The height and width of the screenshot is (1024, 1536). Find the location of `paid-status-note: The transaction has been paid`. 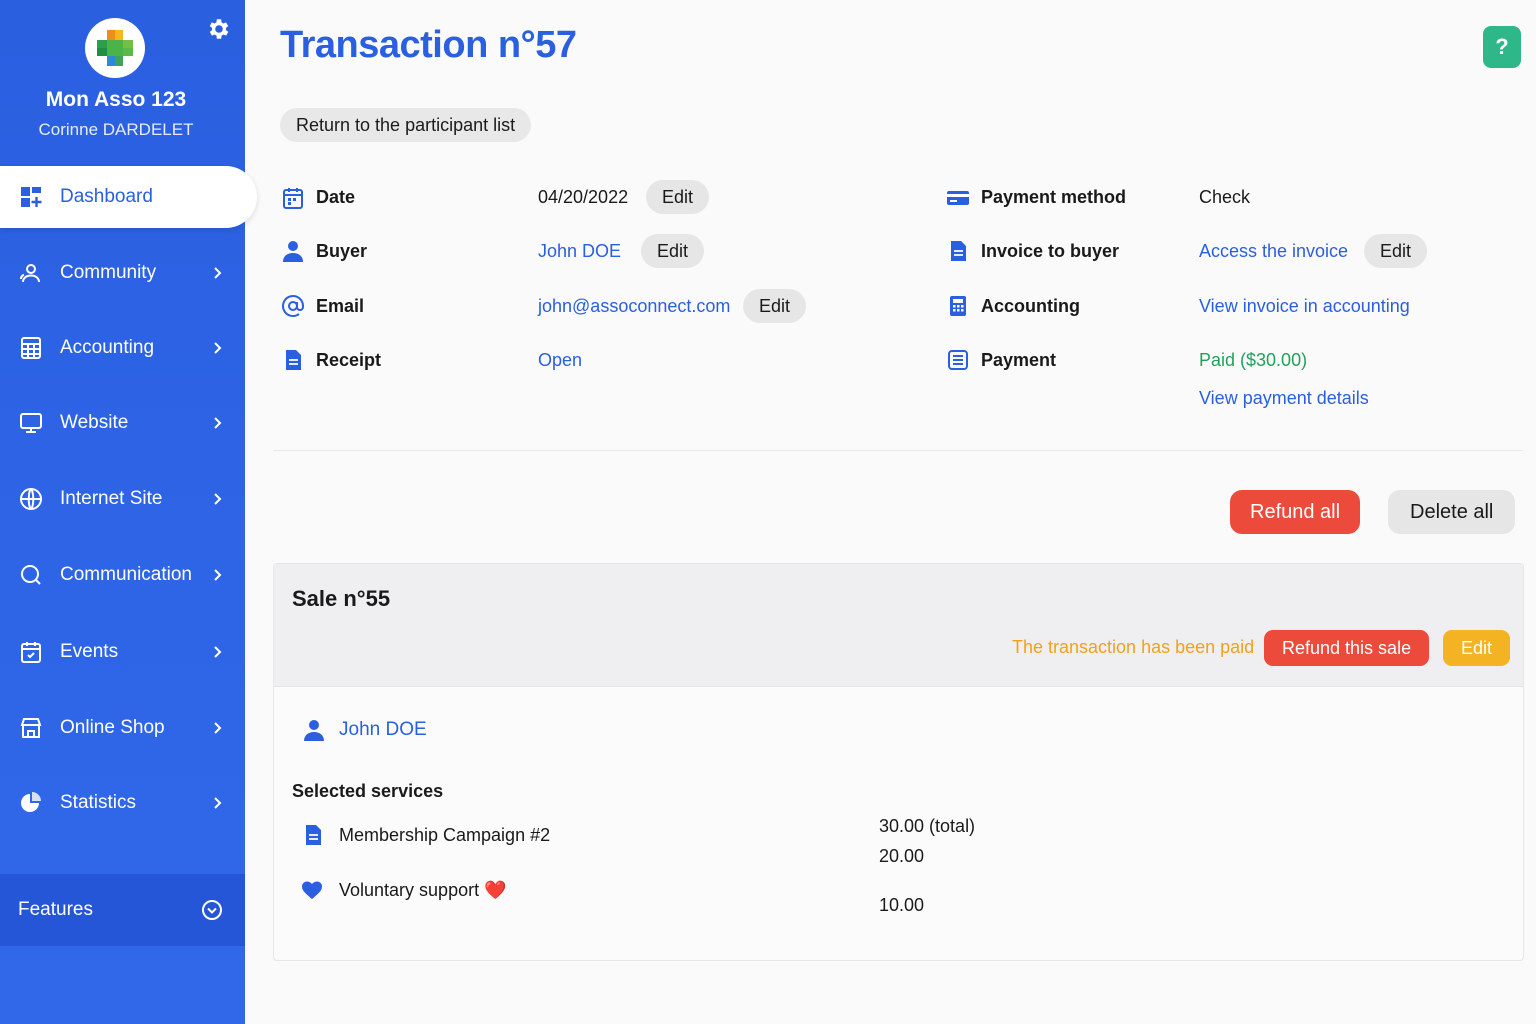

paid-status-note: The transaction has been paid is located at coordinates (1133, 647).